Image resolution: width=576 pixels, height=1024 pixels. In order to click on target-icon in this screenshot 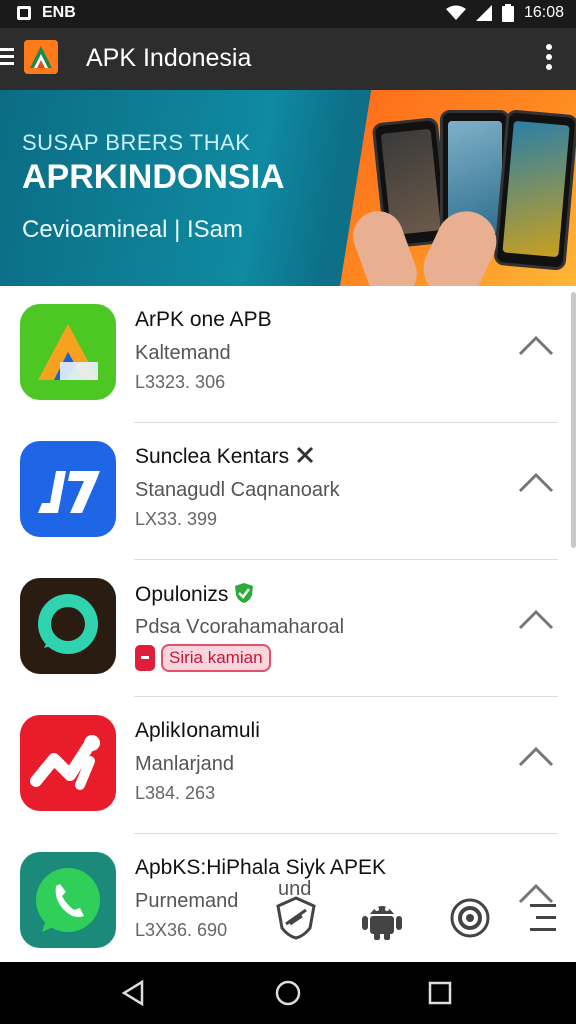, I will do `click(470, 918)`.